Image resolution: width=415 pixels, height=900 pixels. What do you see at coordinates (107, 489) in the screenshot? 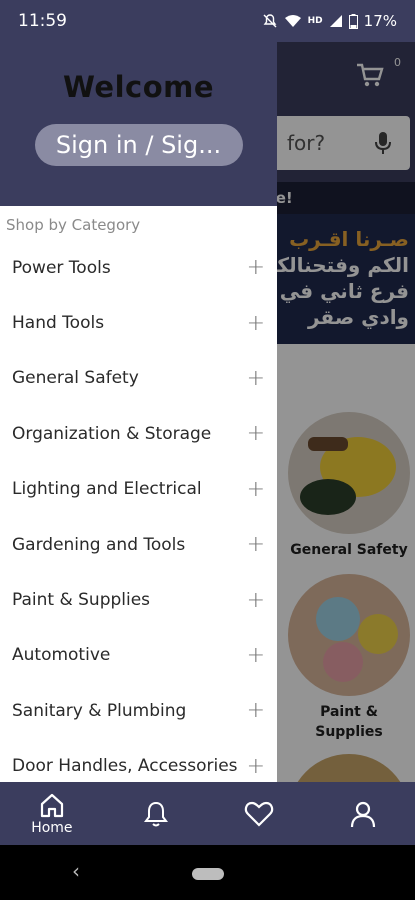
I see `drawer-item-label: Lighting and Electrical` at bounding box center [107, 489].